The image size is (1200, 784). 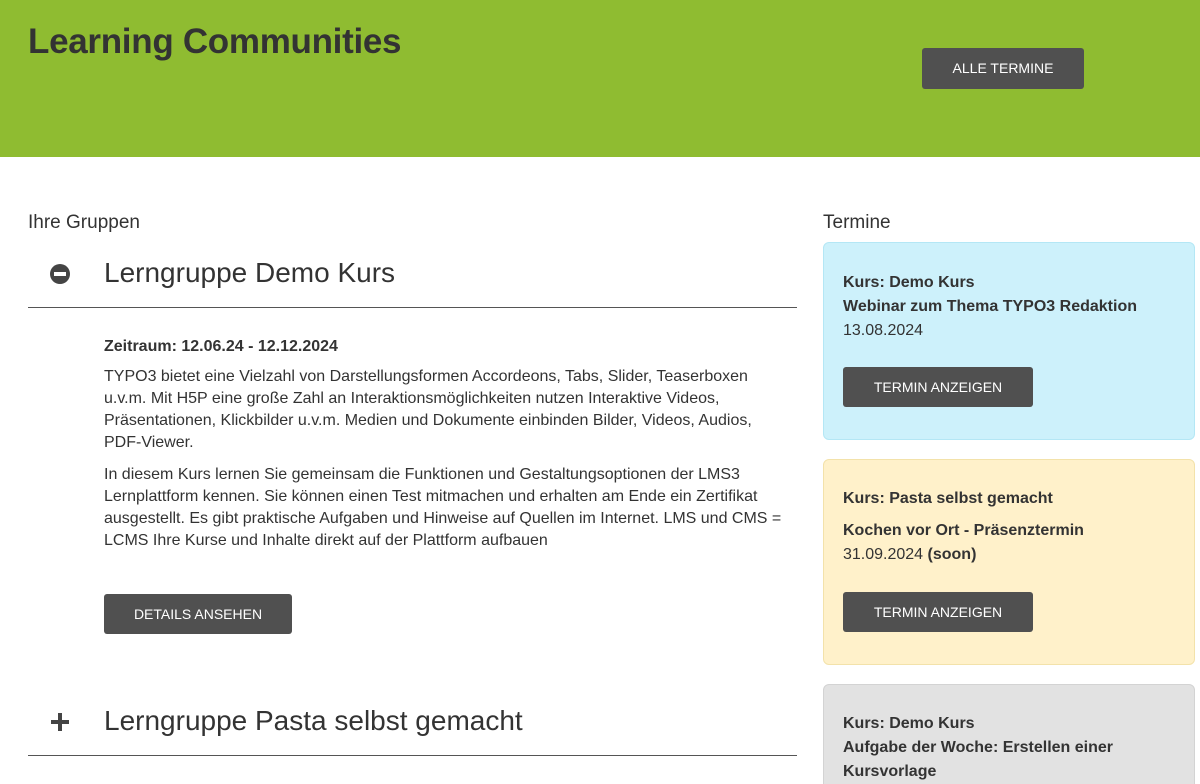 What do you see at coordinates (249, 273) in the screenshot?
I see `accordion-title: Lerngruppe Demo Kurs` at bounding box center [249, 273].